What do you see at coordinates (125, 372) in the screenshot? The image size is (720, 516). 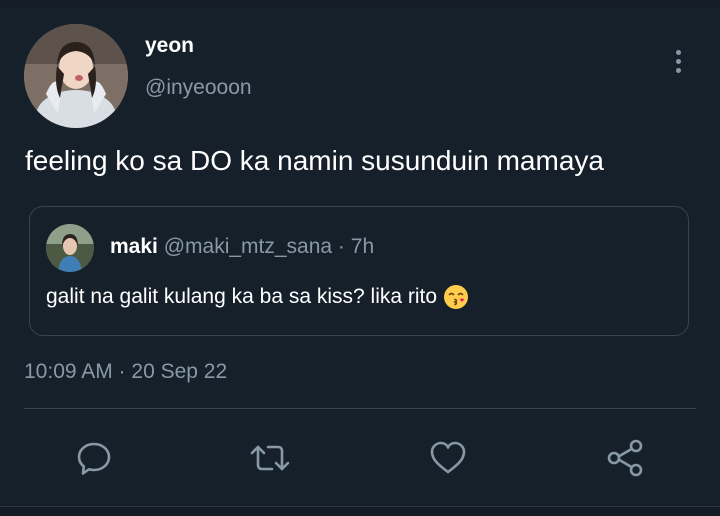 I see `tweet-timestamp: 10:09 AM · 20 Sep 22` at bounding box center [125, 372].